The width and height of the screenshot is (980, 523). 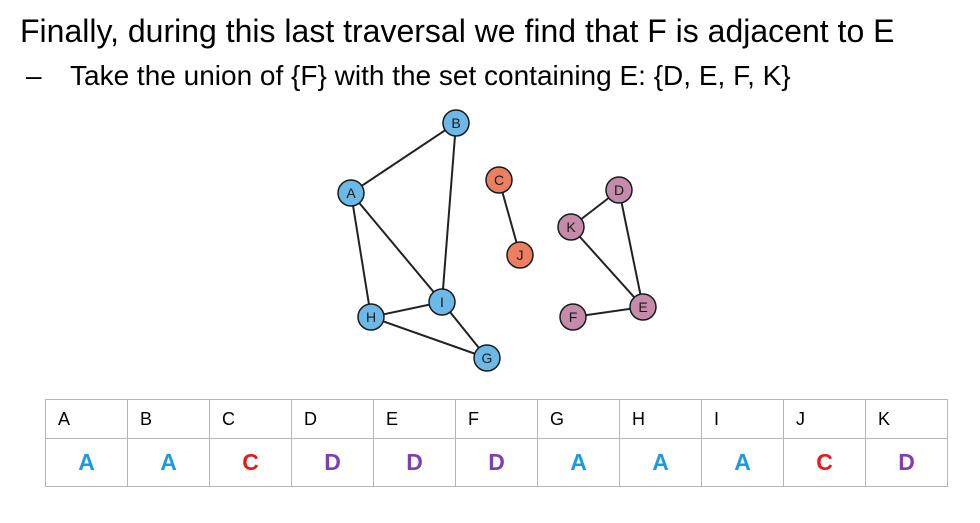 I want to click on node-label: E, so click(x=642, y=307).